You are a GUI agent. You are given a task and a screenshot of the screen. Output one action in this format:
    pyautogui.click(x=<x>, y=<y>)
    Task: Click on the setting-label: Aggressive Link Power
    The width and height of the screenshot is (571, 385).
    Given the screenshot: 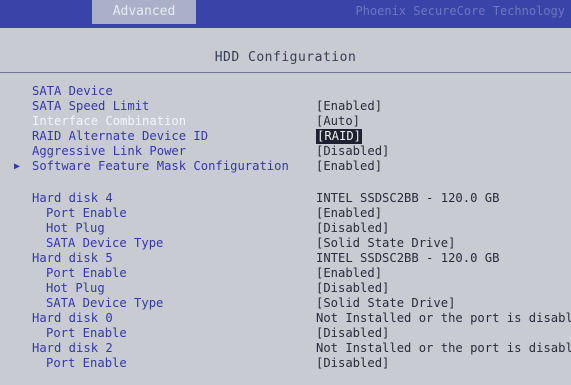 What is the action you would take?
    pyautogui.click(x=109, y=151)
    